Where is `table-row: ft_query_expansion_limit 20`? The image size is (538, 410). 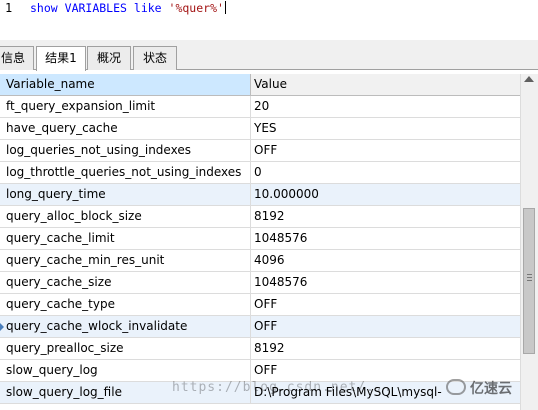
table-row: ft_query_expansion_limit 20 is located at coordinates (260, 107).